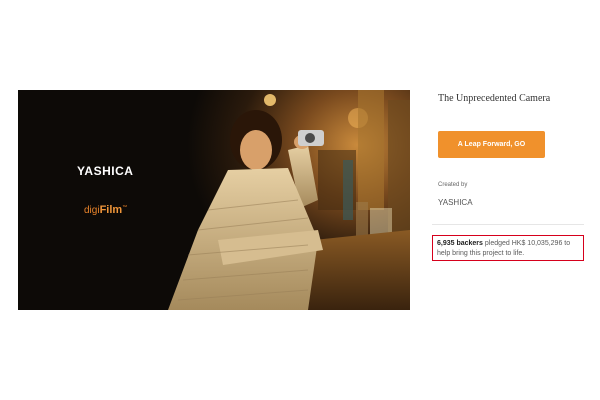 The width and height of the screenshot is (600, 400). Describe the element at coordinates (125, 207) in the screenshot. I see `trademark-symbol: ™` at that location.